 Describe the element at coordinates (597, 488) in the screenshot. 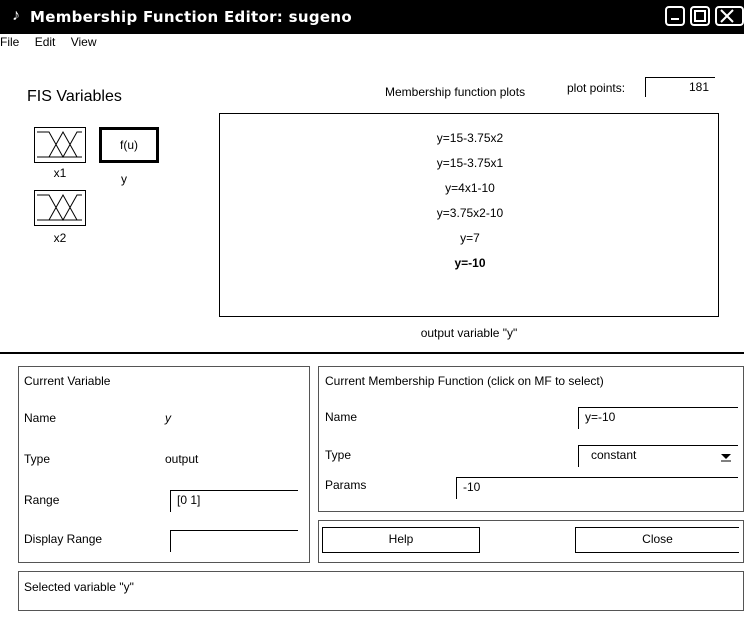

I see `mf-params-input: -10` at that location.